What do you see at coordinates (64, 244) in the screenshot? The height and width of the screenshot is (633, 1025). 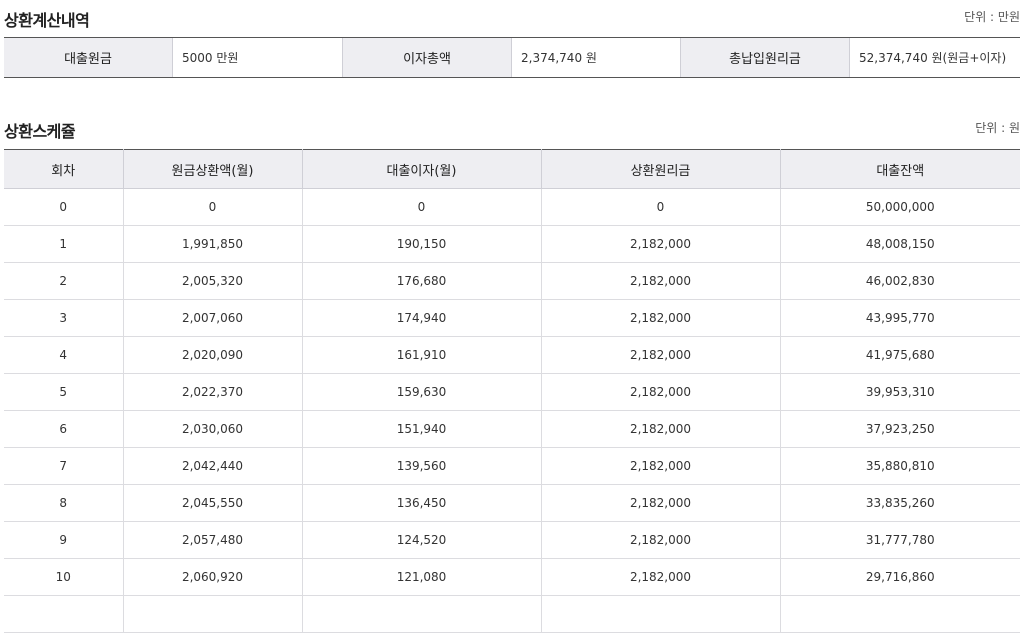 I see `cell-round: 1` at bounding box center [64, 244].